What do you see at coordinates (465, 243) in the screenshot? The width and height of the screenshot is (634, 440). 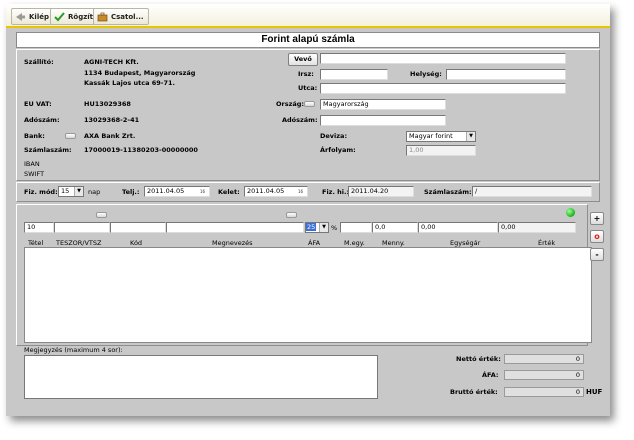 I see `column-header: Egységár` at bounding box center [465, 243].